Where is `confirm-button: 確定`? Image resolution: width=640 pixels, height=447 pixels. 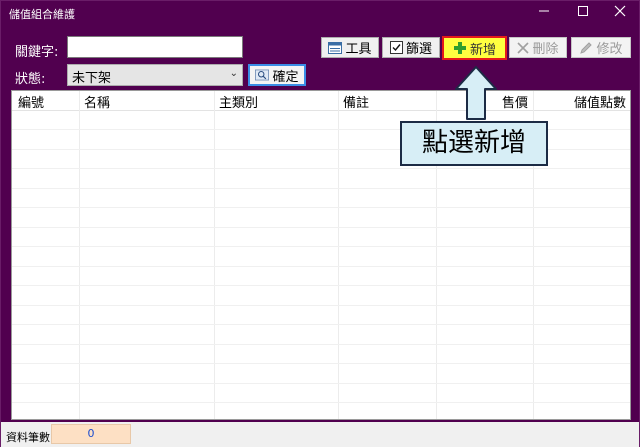 confirm-button: 確定 is located at coordinates (277, 75).